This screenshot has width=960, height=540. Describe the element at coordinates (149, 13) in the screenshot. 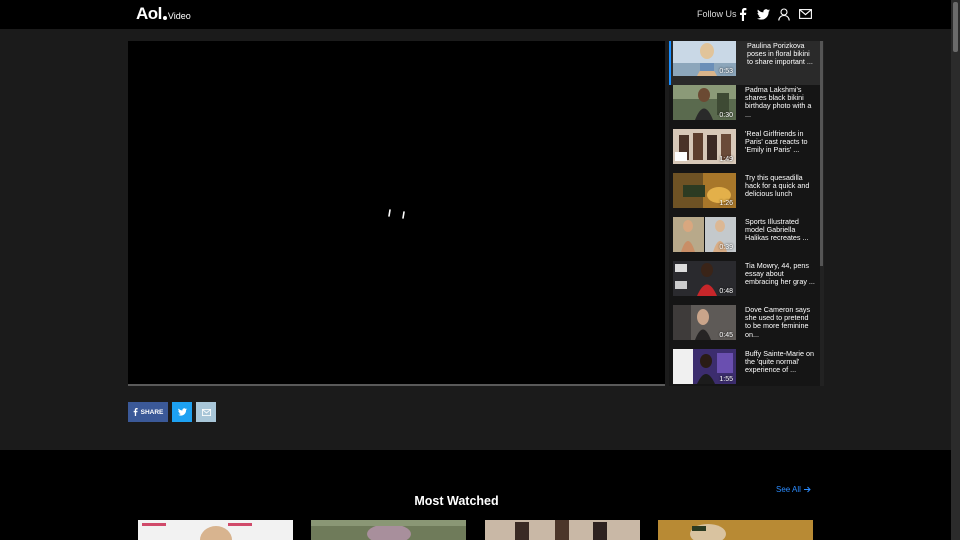

I see `logo-main-text: Aol` at that location.